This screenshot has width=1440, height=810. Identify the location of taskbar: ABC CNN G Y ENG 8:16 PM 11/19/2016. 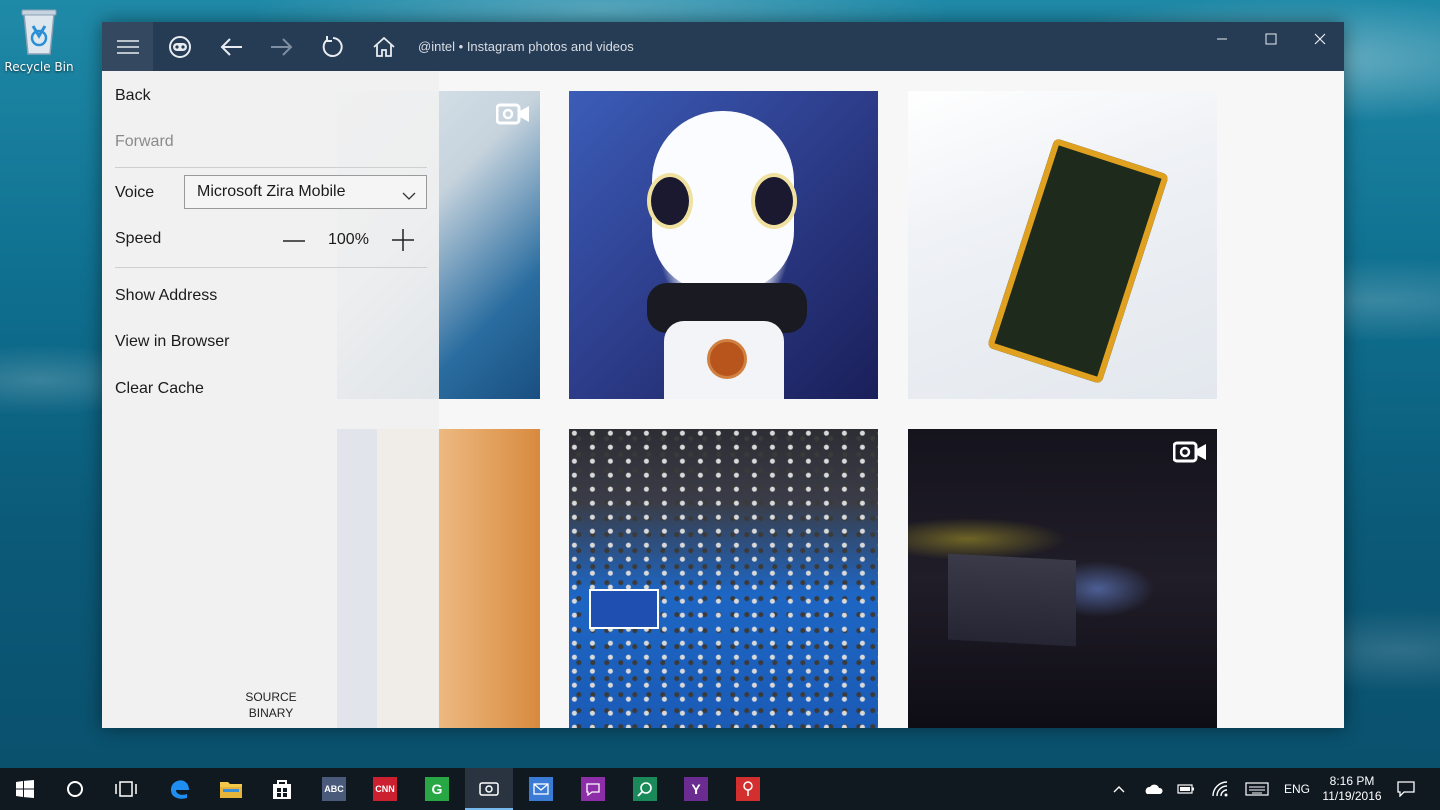
(720, 789).